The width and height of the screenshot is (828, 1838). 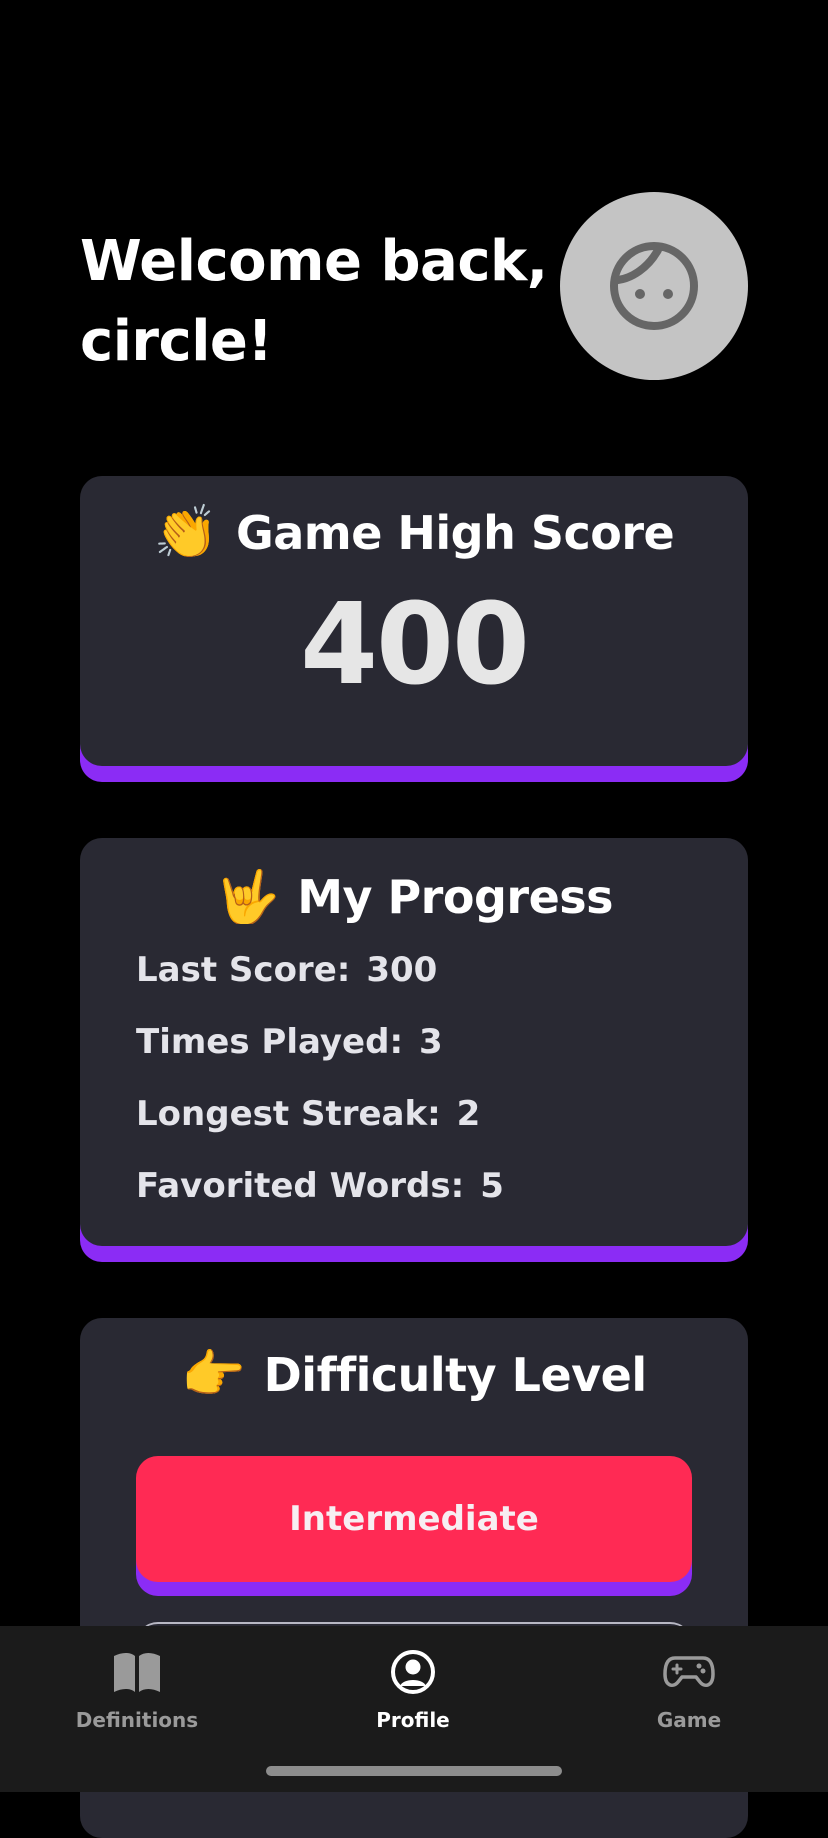 I want to click on clapping-hands-icon: 👏, so click(x=186, y=533).